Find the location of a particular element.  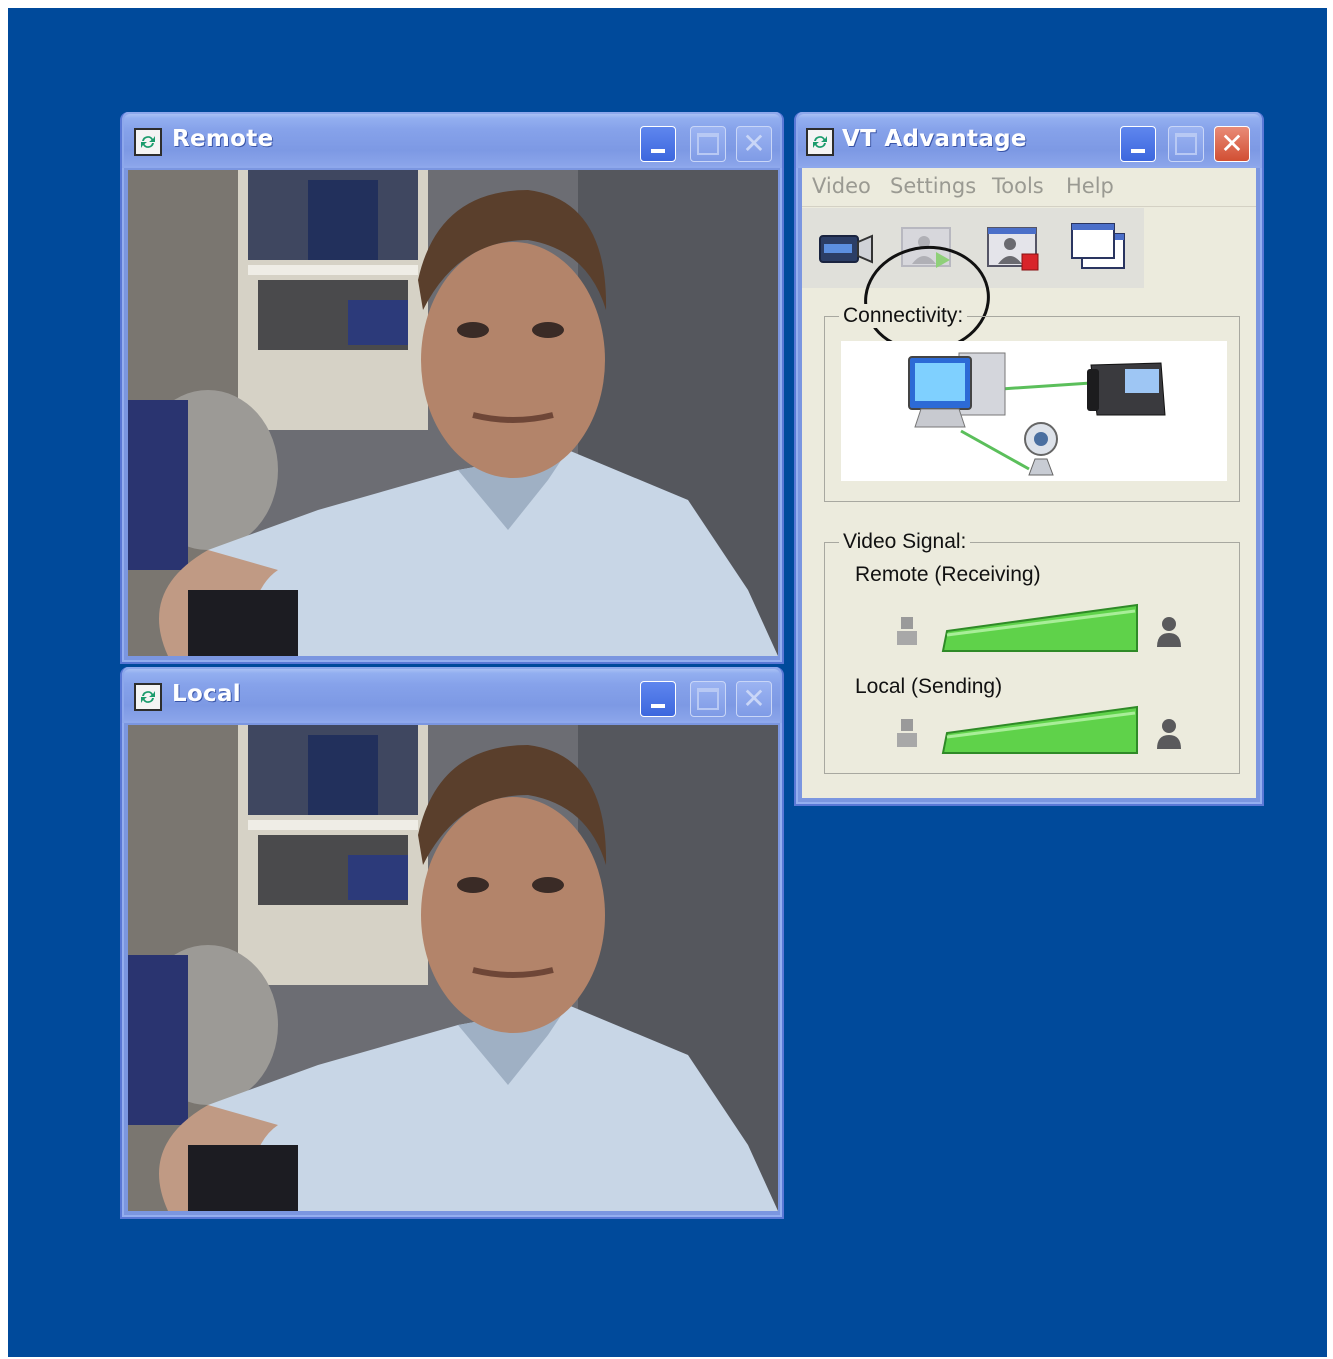

camera-icon is located at coordinates (846, 248).